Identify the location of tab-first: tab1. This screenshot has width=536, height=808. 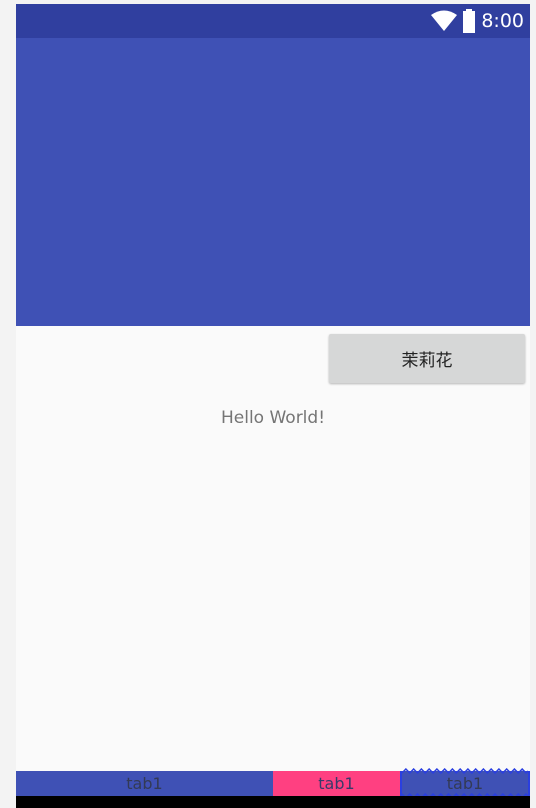
(144, 783).